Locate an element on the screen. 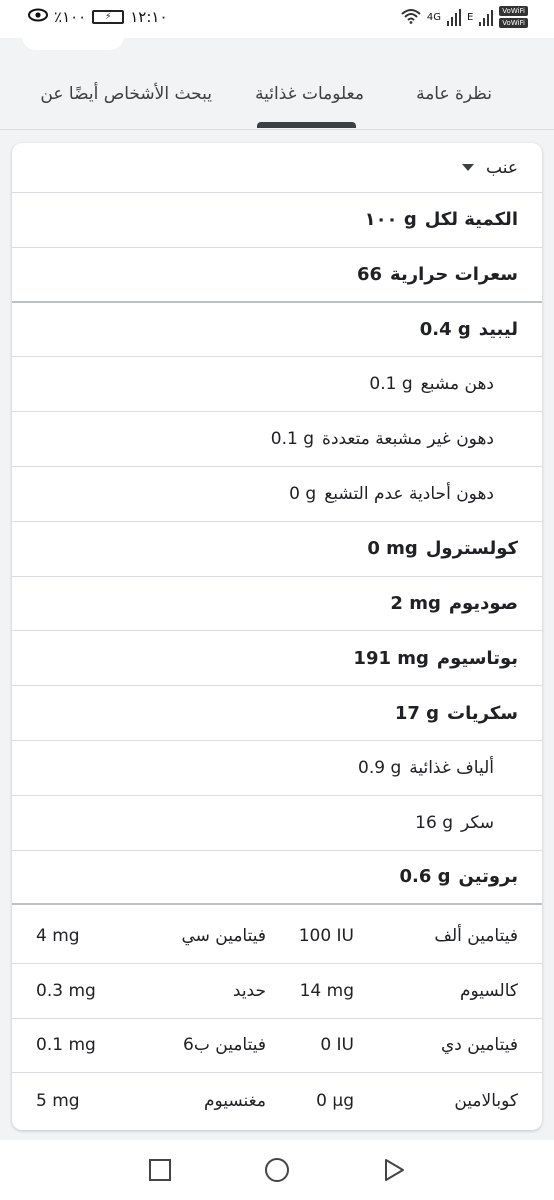 This screenshot has height=1200, width=554. sodium-label: صوديوم is located at coordinates (483, 603).